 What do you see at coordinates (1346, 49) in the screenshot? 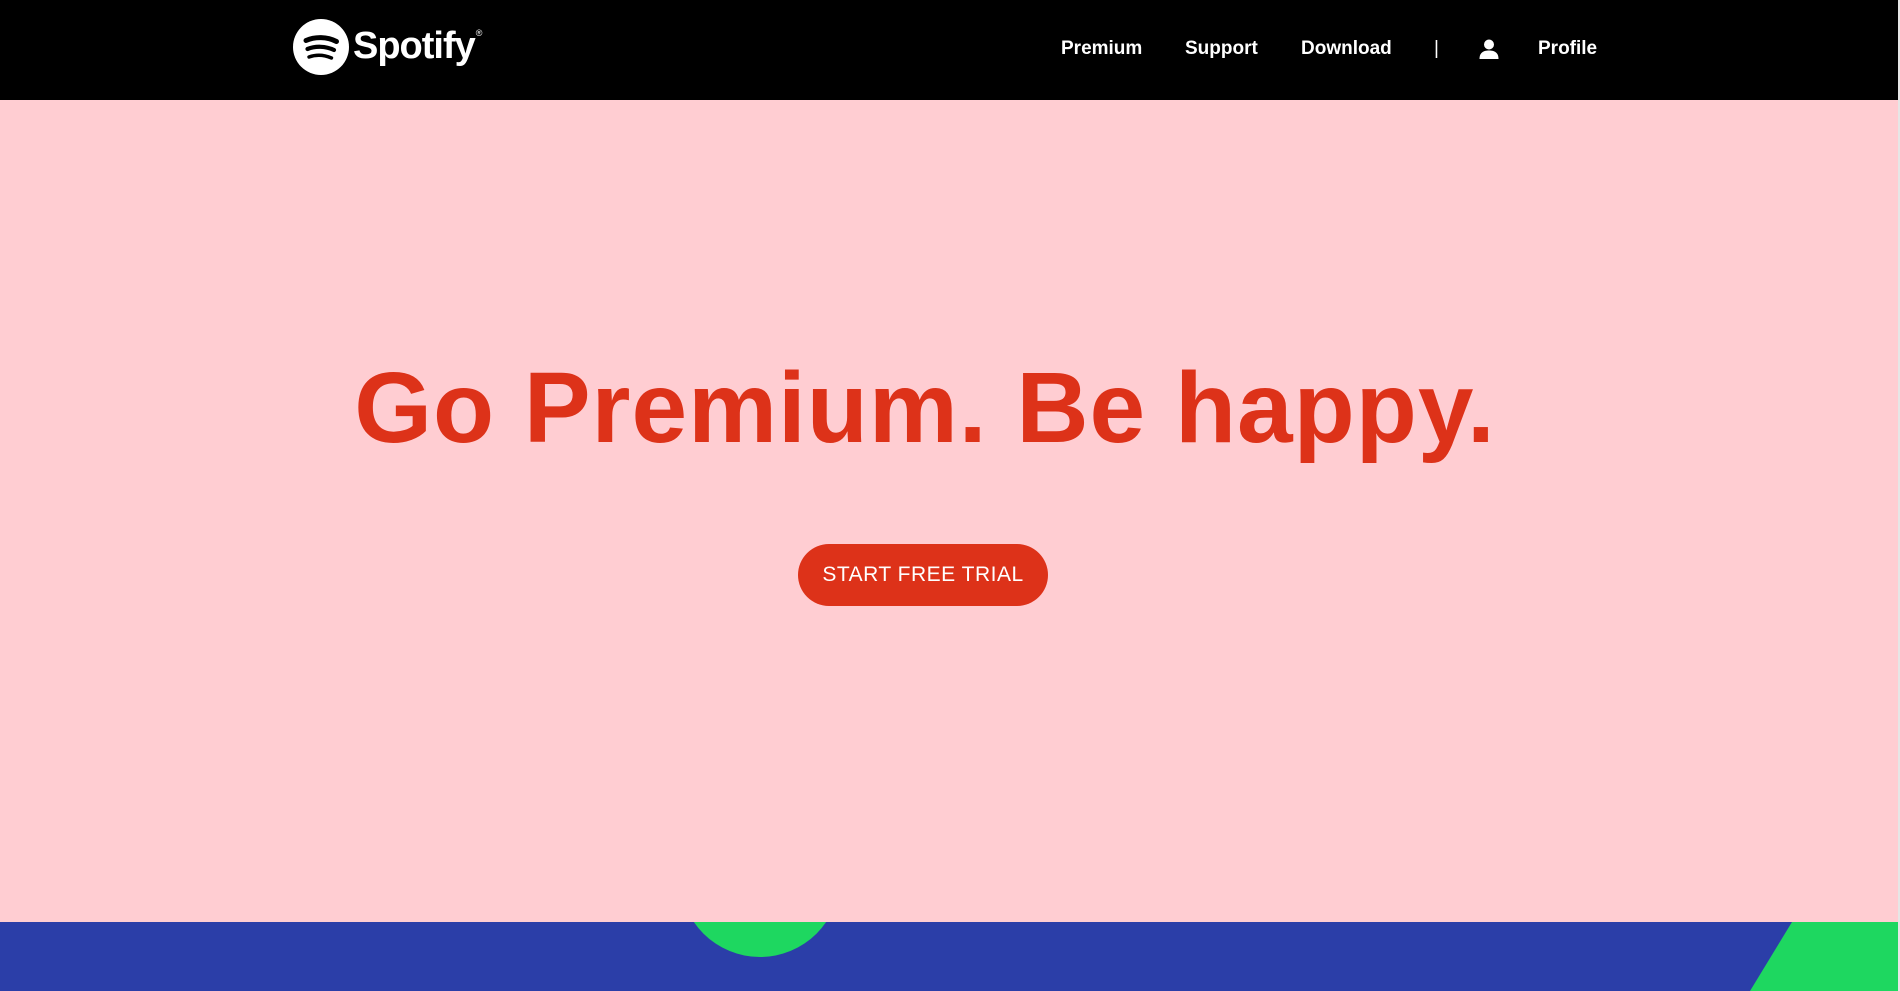
I see `nav-download-link: Download` at bounding box center [1346, 49].